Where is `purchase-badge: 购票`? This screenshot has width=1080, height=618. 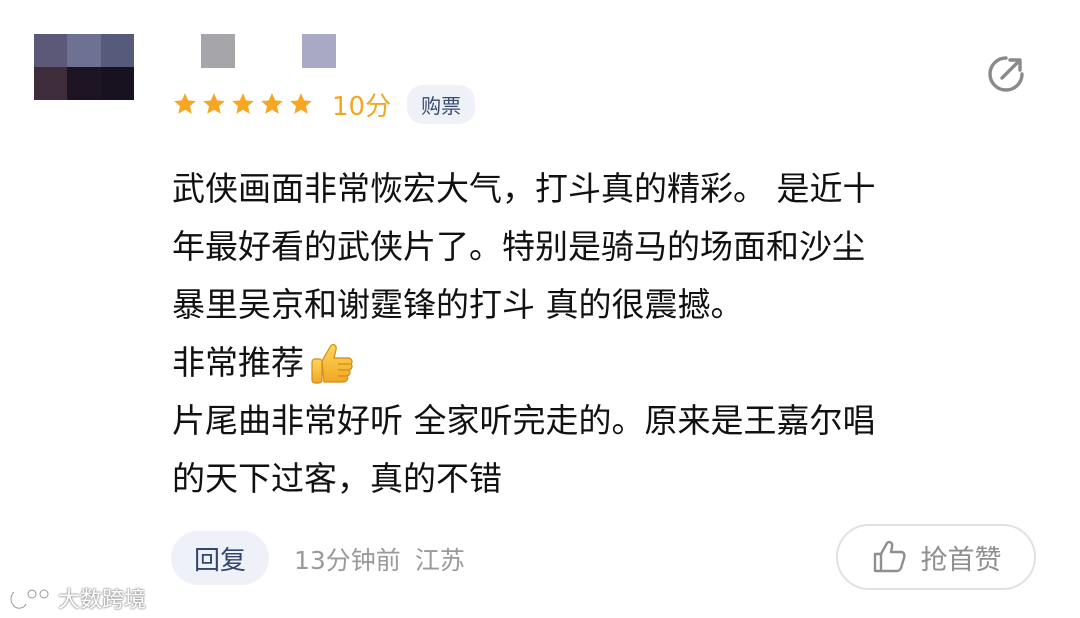 purchase-badge: 购票 is located at coordinates (441, 104).